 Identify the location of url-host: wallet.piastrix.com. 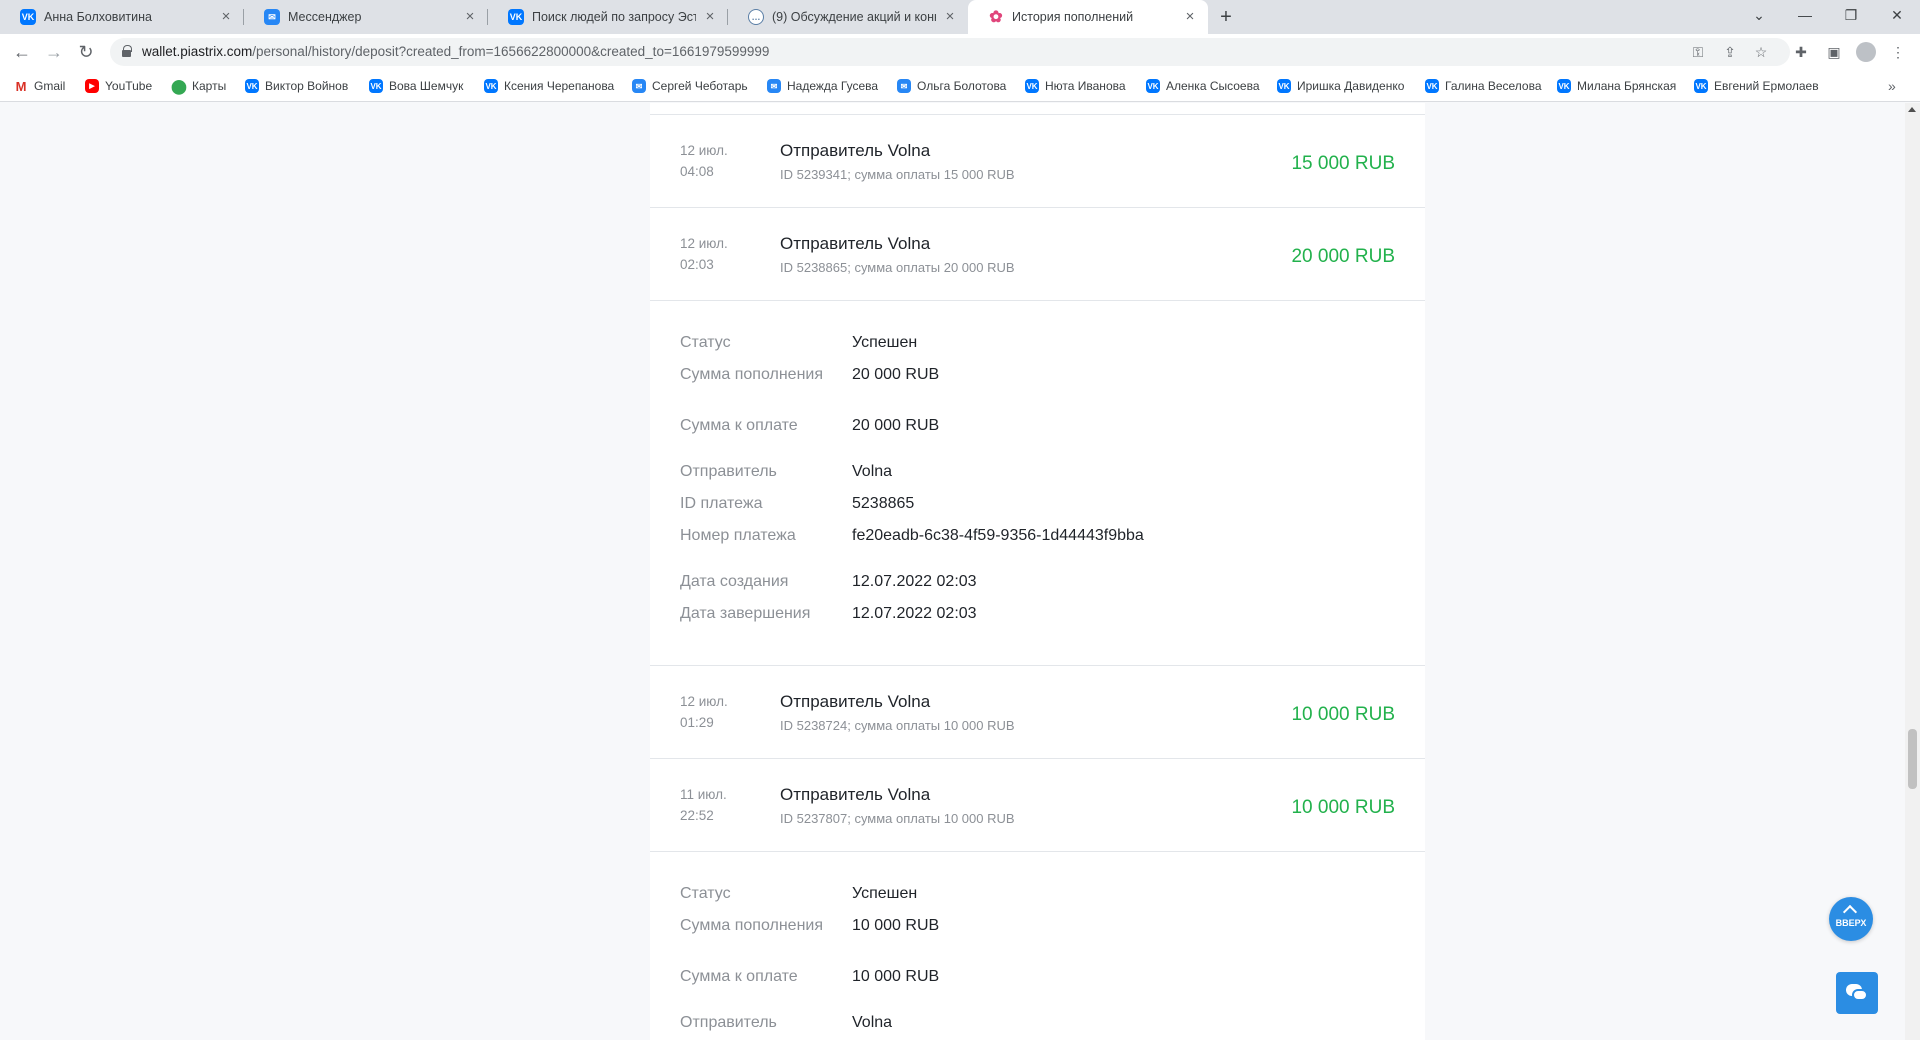
(197, 51).